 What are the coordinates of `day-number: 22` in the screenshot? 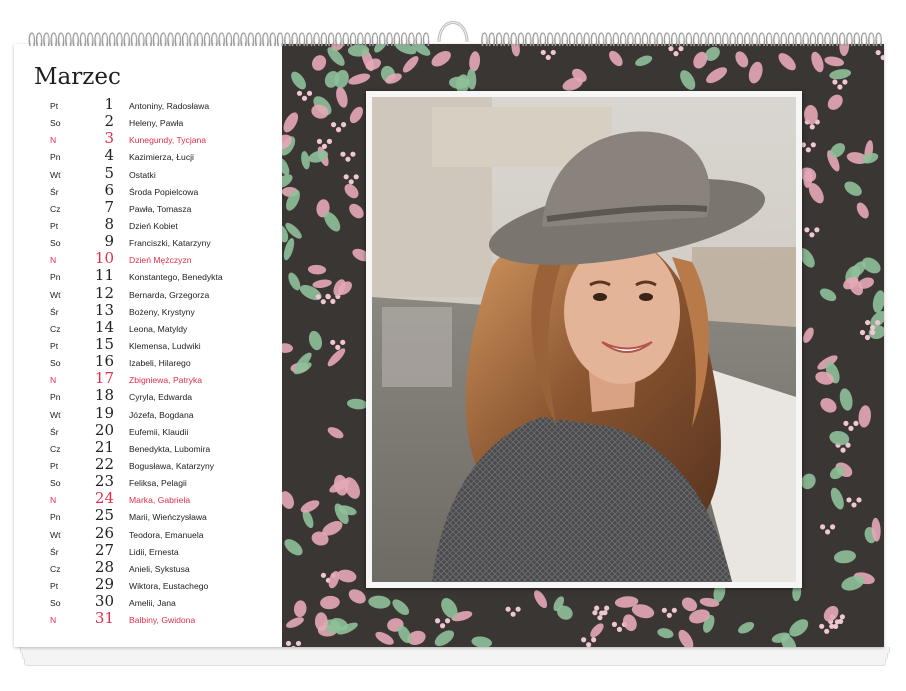 It's located at (104, 463).